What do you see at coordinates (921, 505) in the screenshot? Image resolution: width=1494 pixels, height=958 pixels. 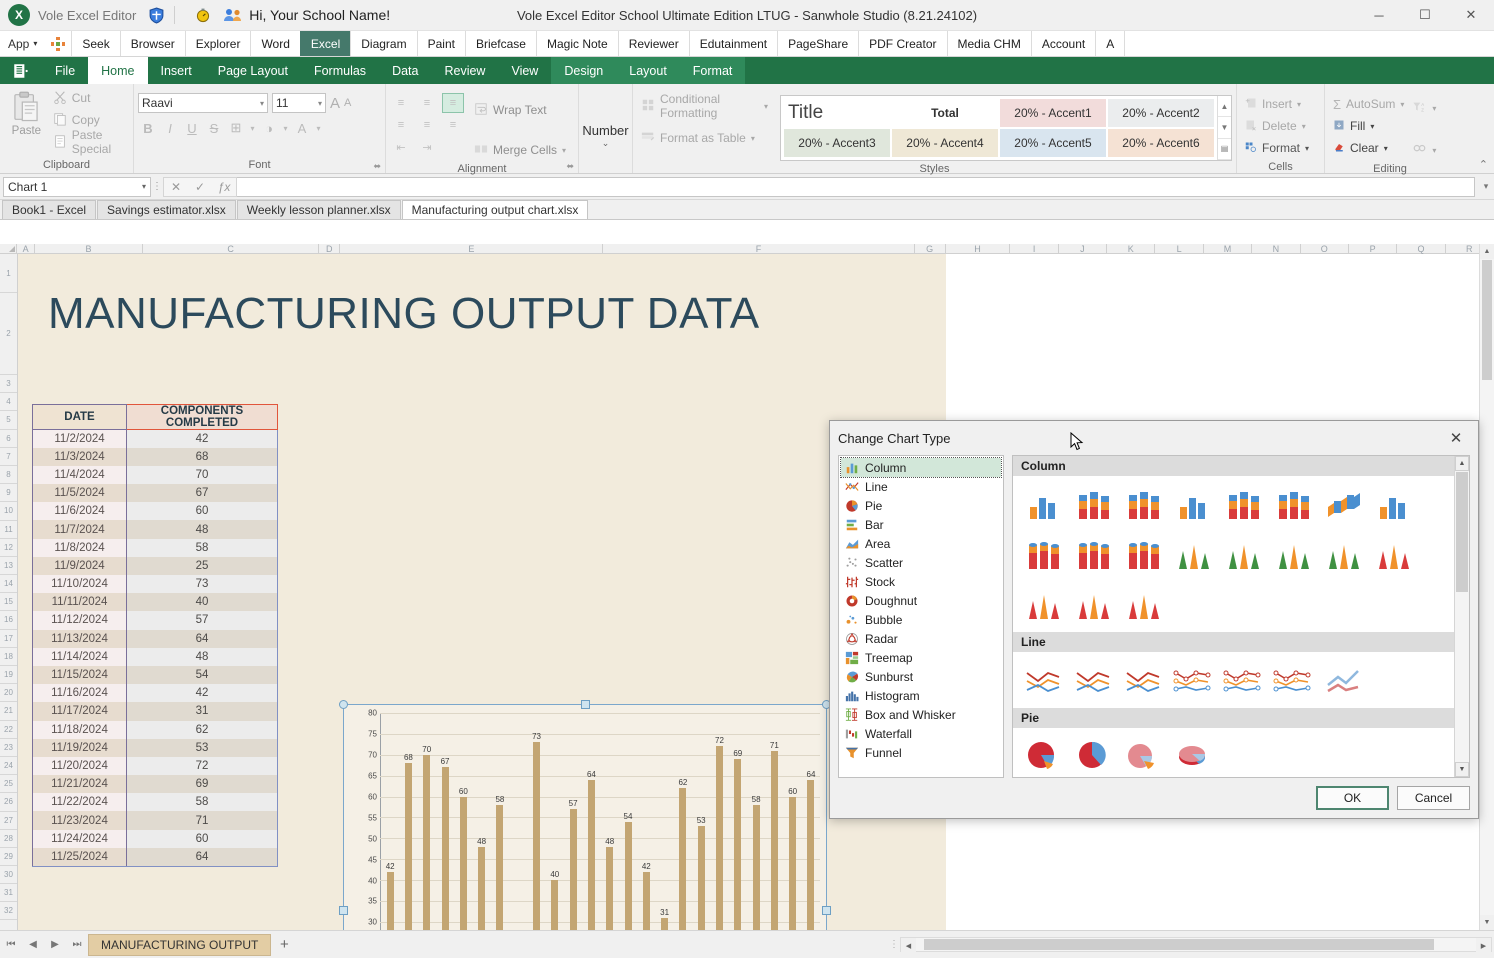 I see `chart-type-item-pie: Pie` at bounding box center [921, 505].